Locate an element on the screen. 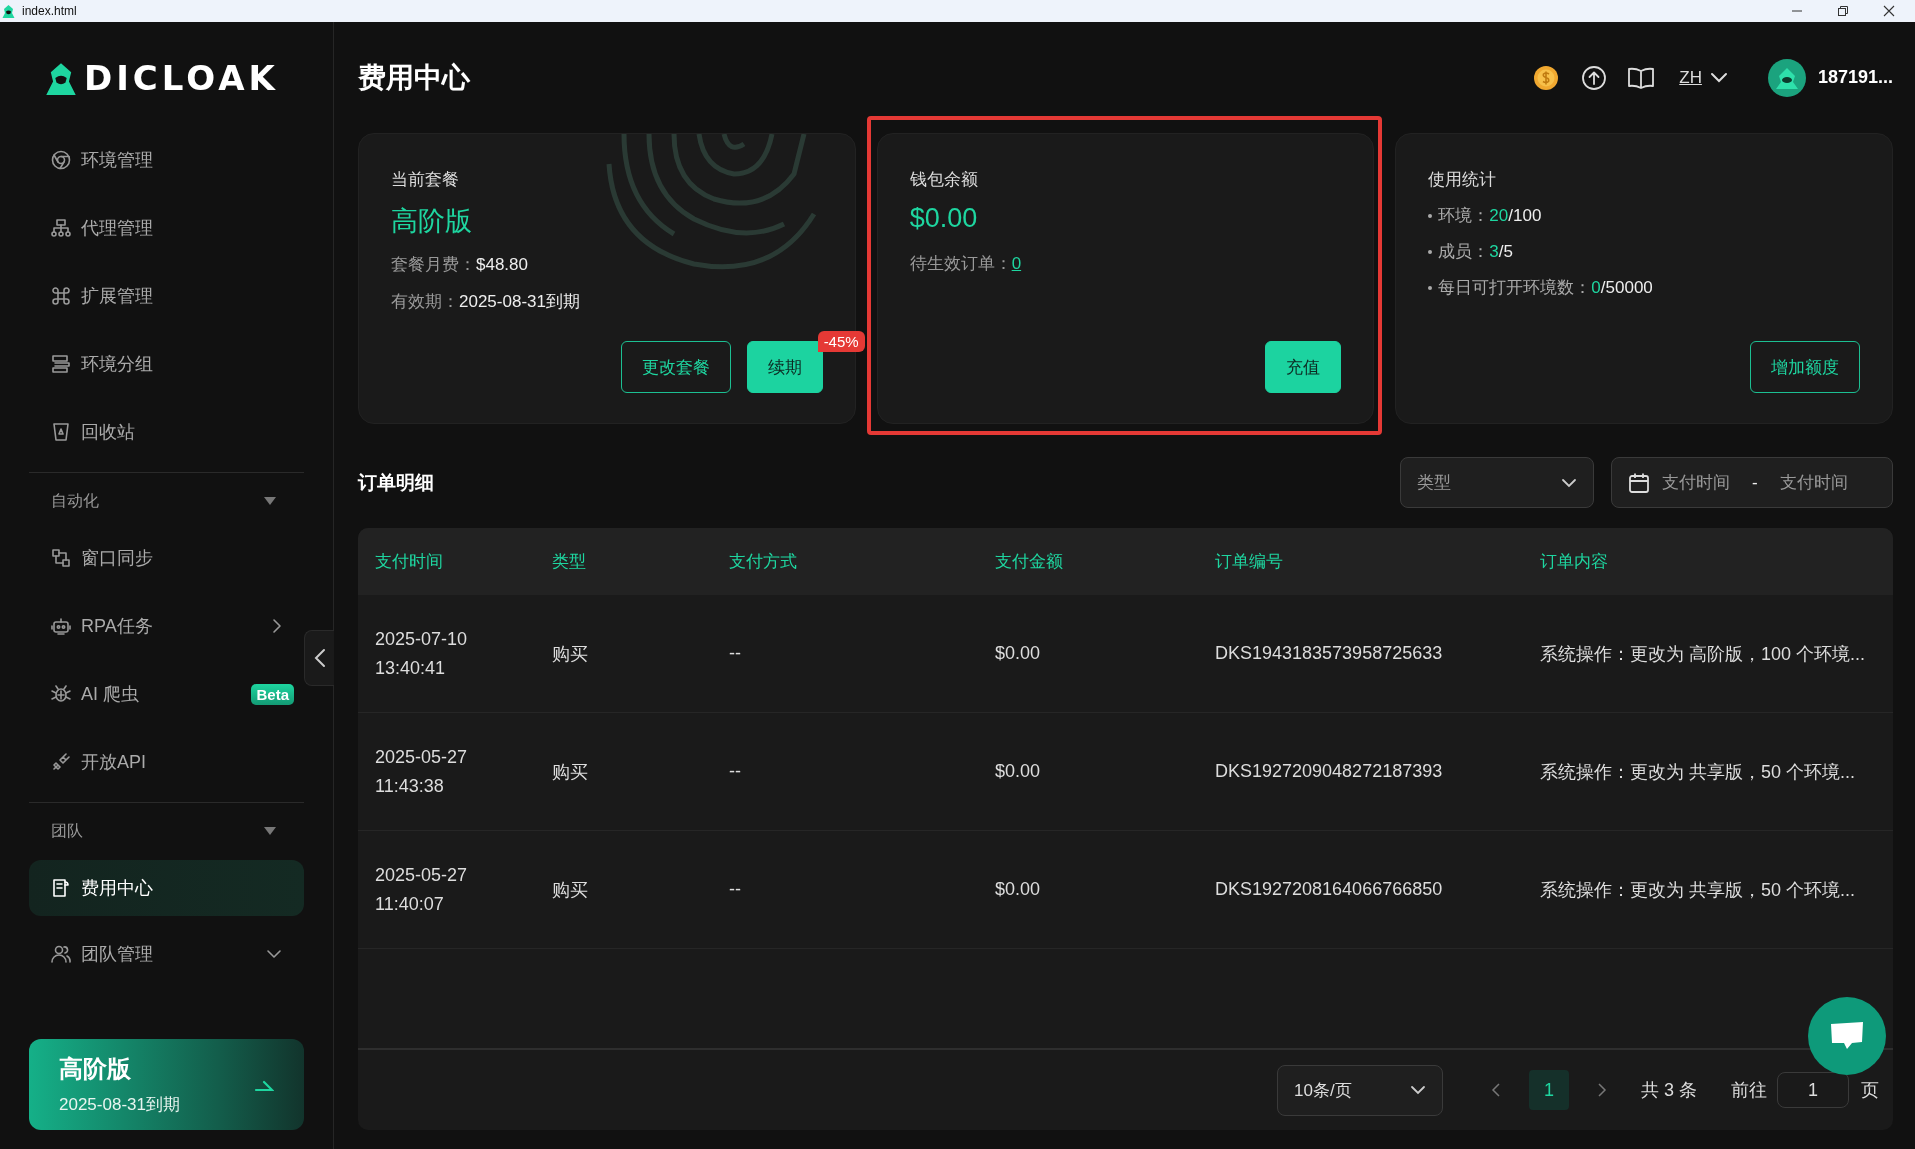 The image size is (1915, 1149). beta-badge: Beta is located at coordinates (272, 694).